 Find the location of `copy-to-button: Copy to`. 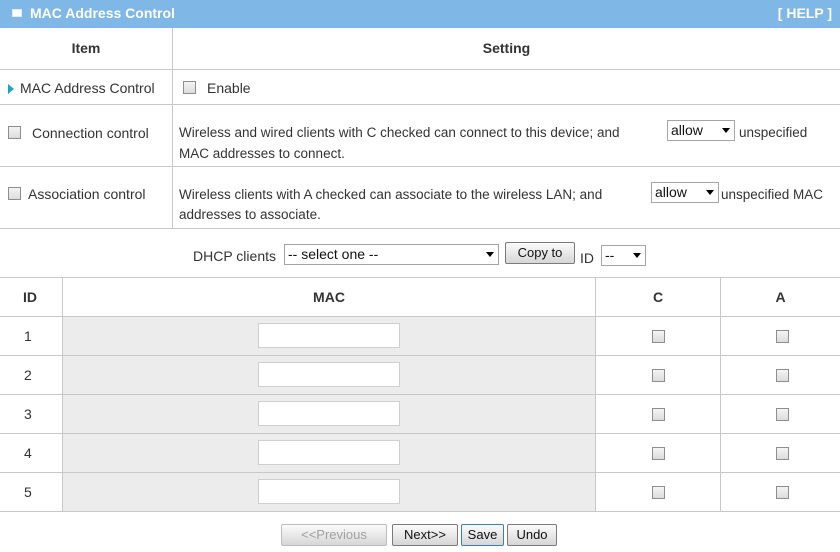

copy-to-button: Copy to is located at coordinates (540, 253).